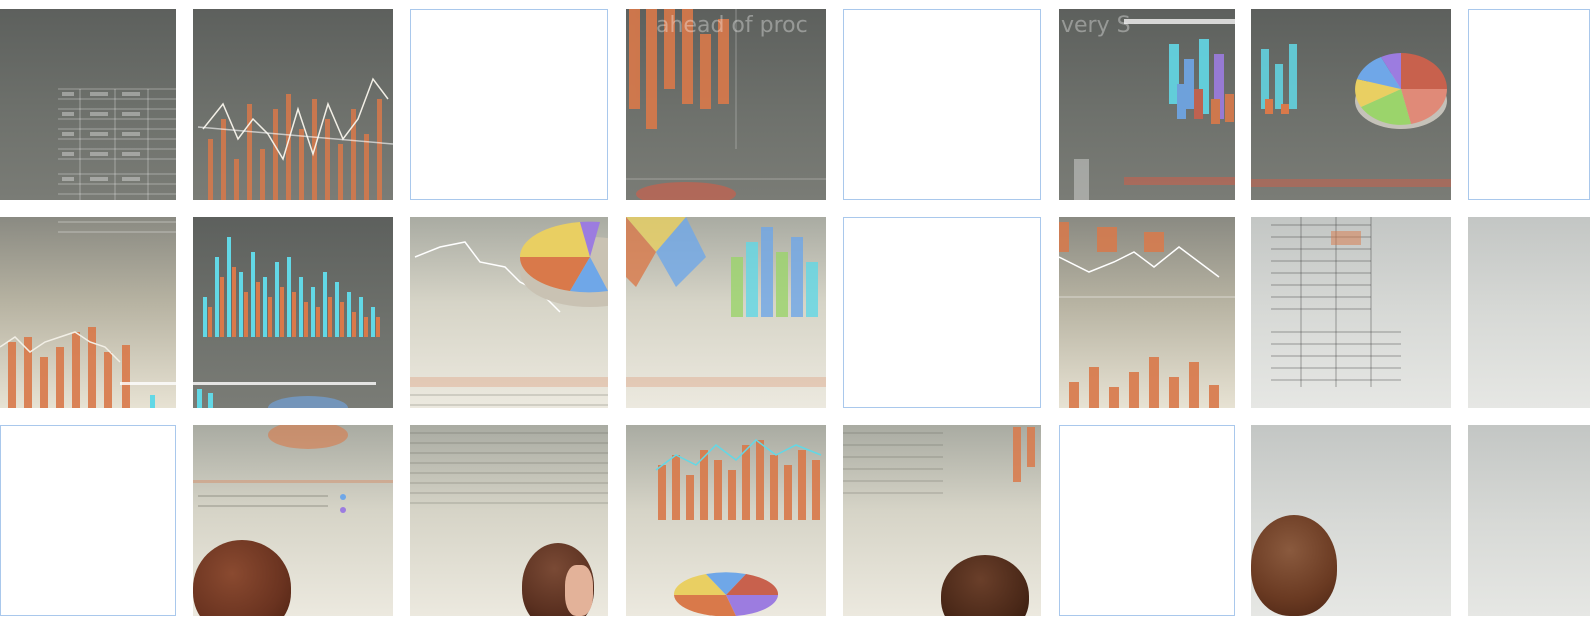  What do you see at coordinates (726, 104) in the screenshot?
I see `puzzle-tile-r1c4: ahead of proc` at bounding box center [726, 104].